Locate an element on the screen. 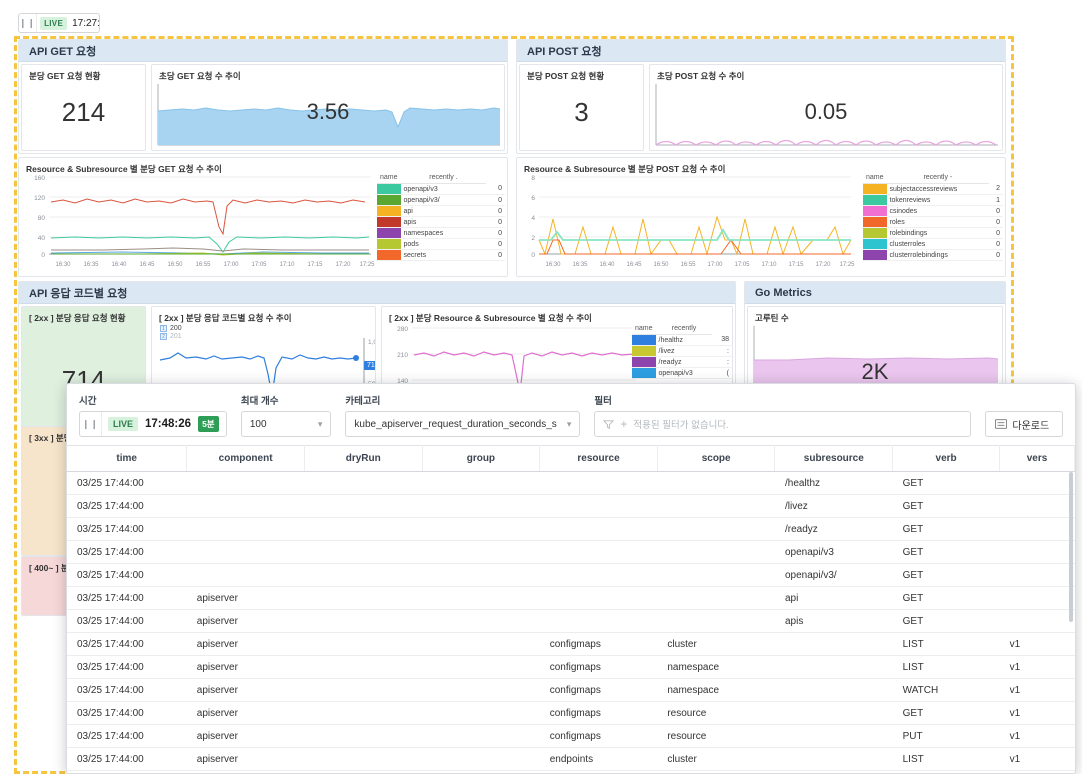 The image size is (1082, 774). legend-row: rolebindings 0 is located at coordinates (933, 233).